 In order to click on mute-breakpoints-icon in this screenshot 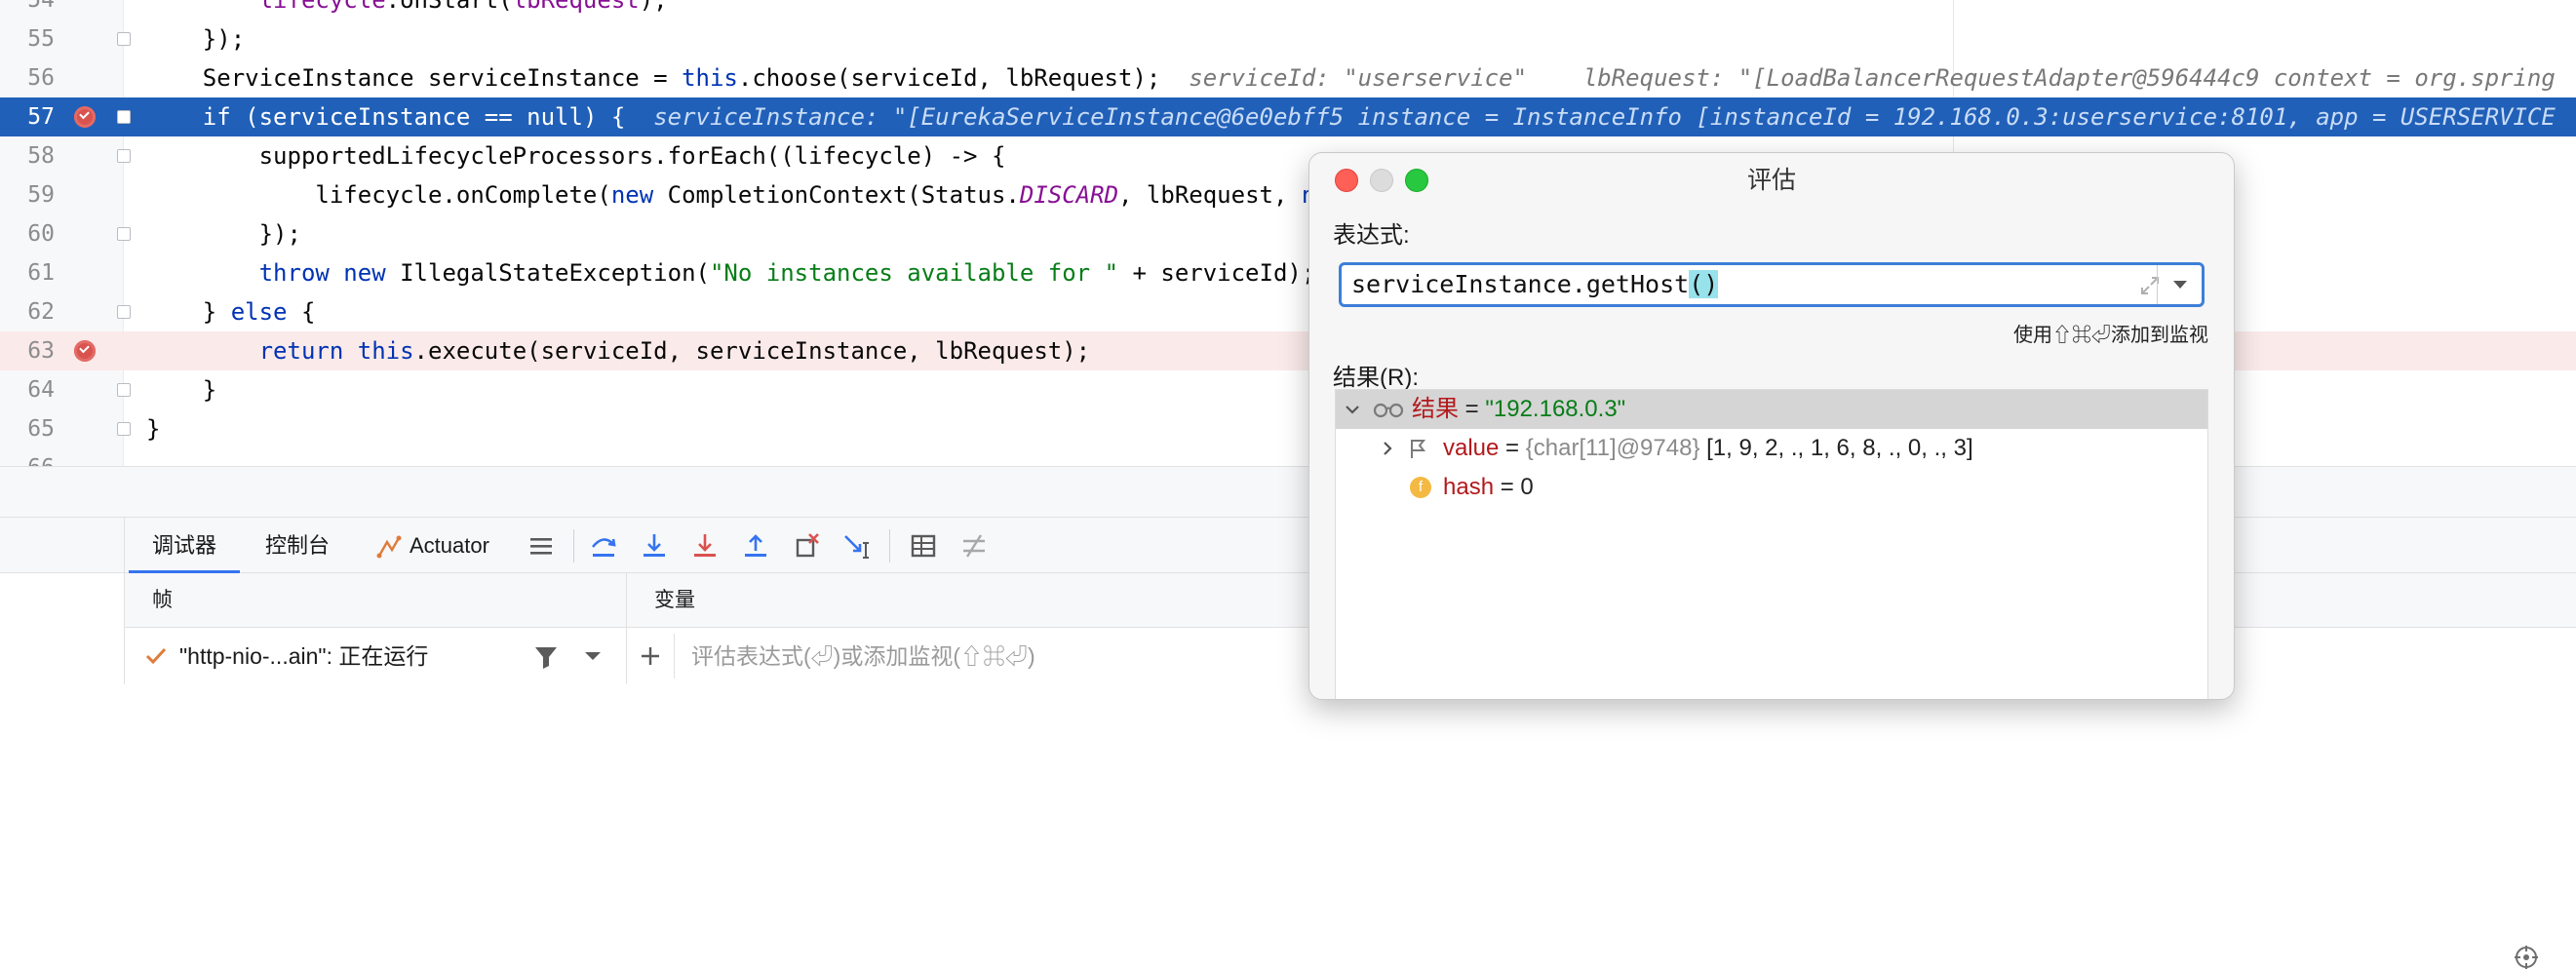, I will do `click(974, 546)`.